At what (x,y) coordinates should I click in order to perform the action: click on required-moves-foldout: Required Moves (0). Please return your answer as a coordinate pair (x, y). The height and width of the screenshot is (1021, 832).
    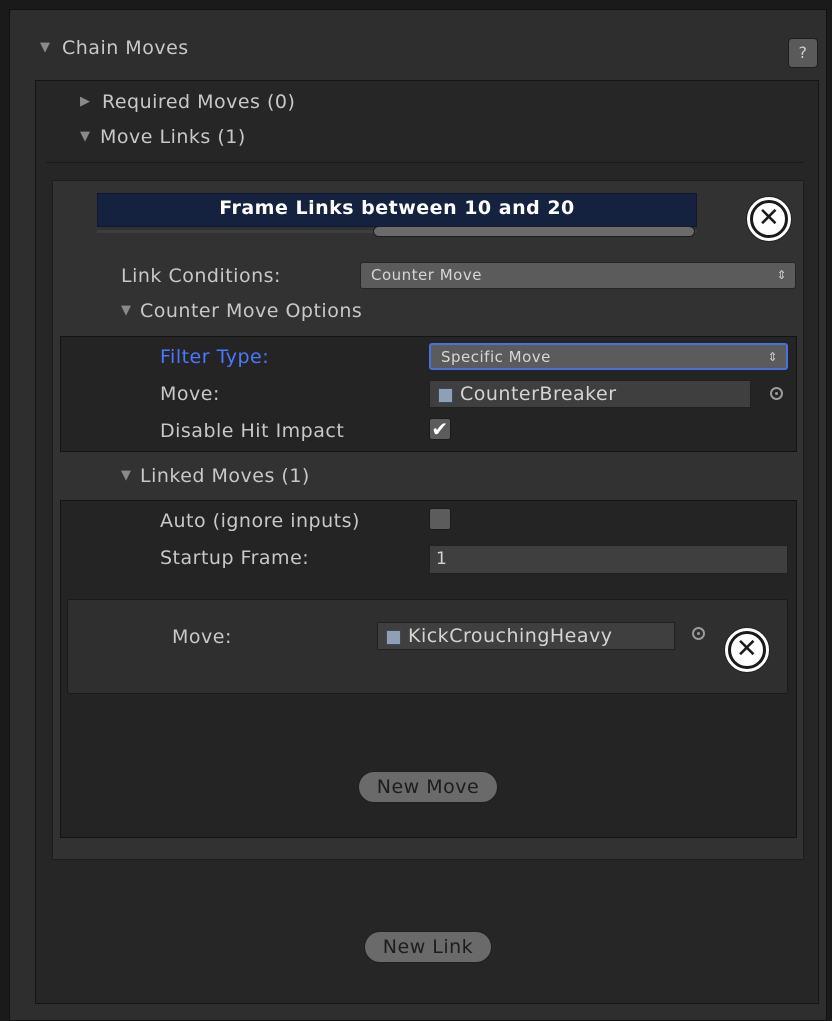
    Looking at the image, I should click on (198, 102).